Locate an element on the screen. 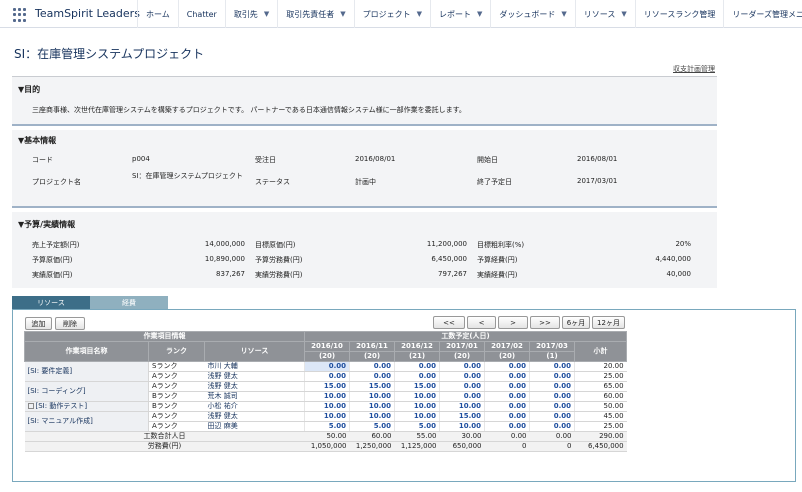  nav-item-7: リソース ▼ is located at coordinates (604, 14).